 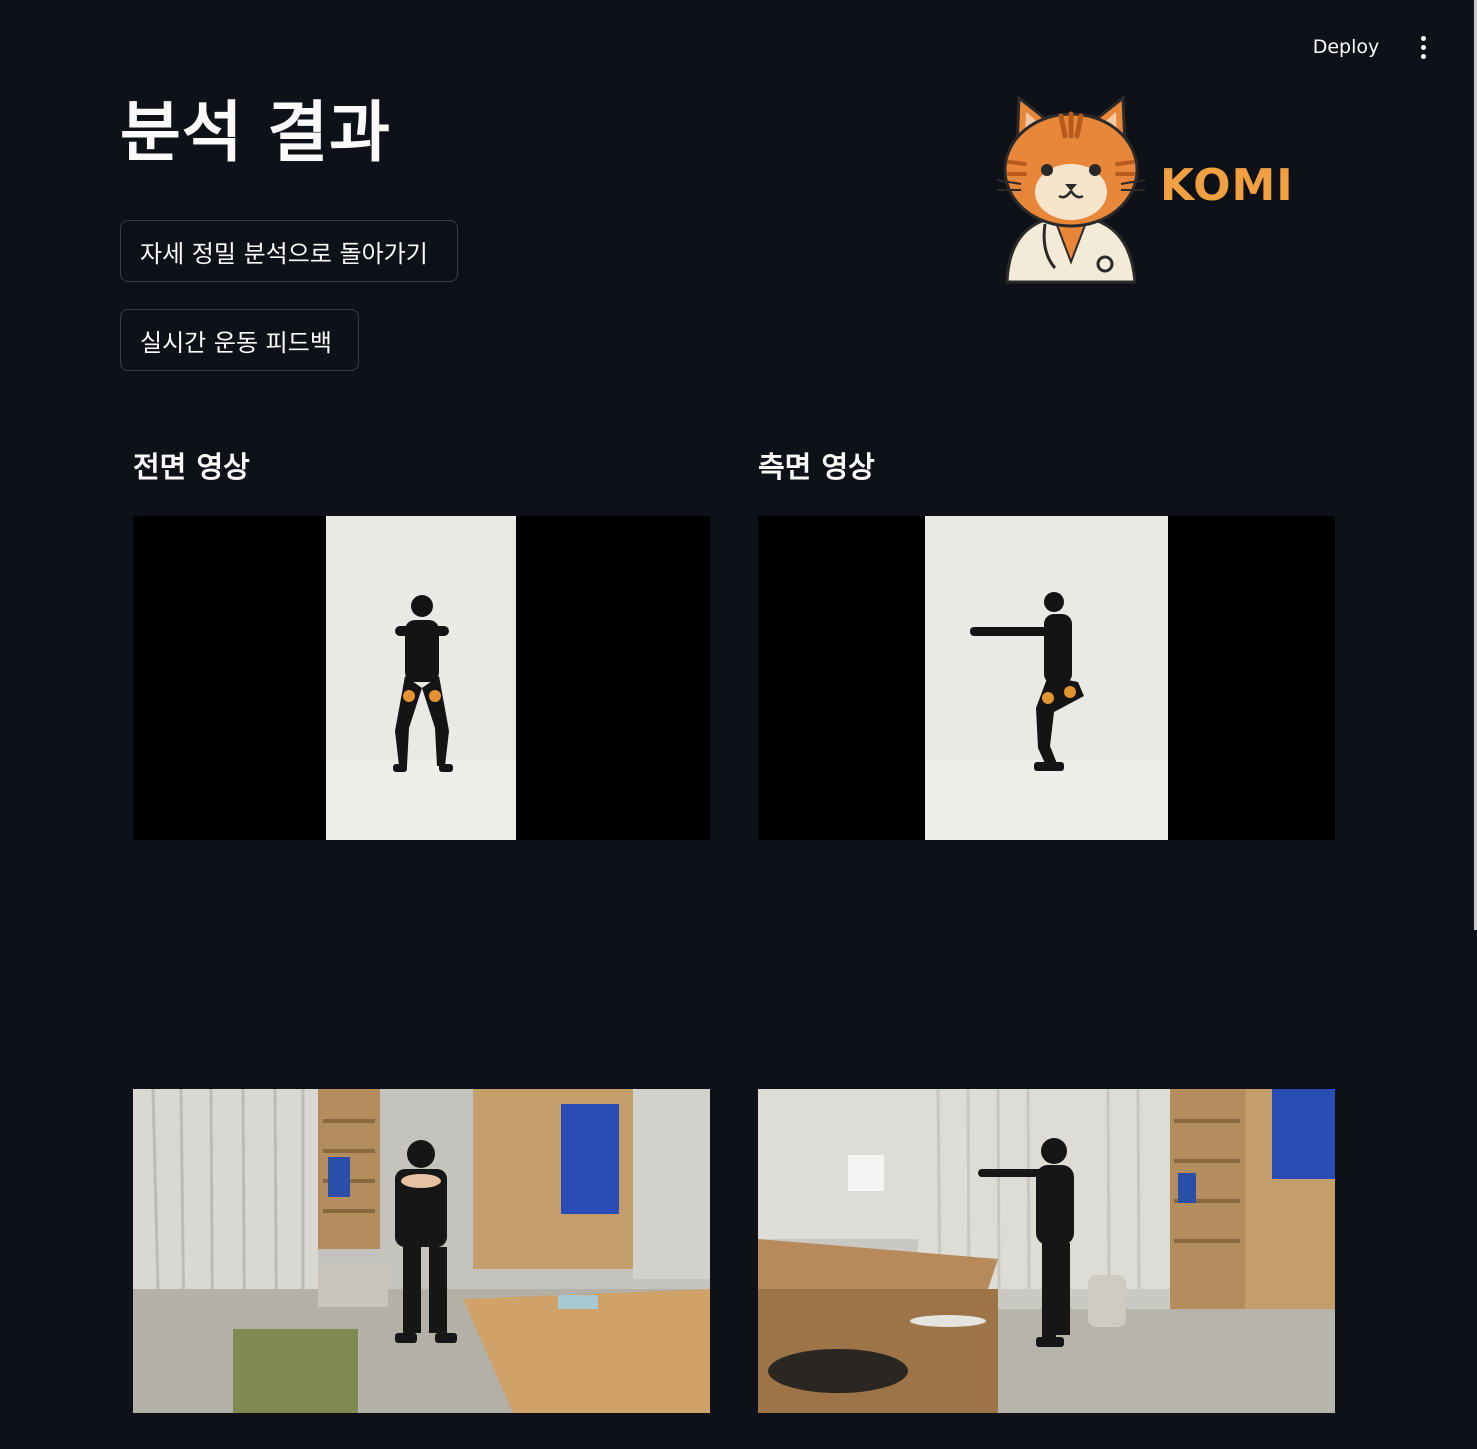 What do you see at coordinates (191, 467) in the screenshot?
I see `front-video-title: 전면 영상` at bounding box center [191, 467].